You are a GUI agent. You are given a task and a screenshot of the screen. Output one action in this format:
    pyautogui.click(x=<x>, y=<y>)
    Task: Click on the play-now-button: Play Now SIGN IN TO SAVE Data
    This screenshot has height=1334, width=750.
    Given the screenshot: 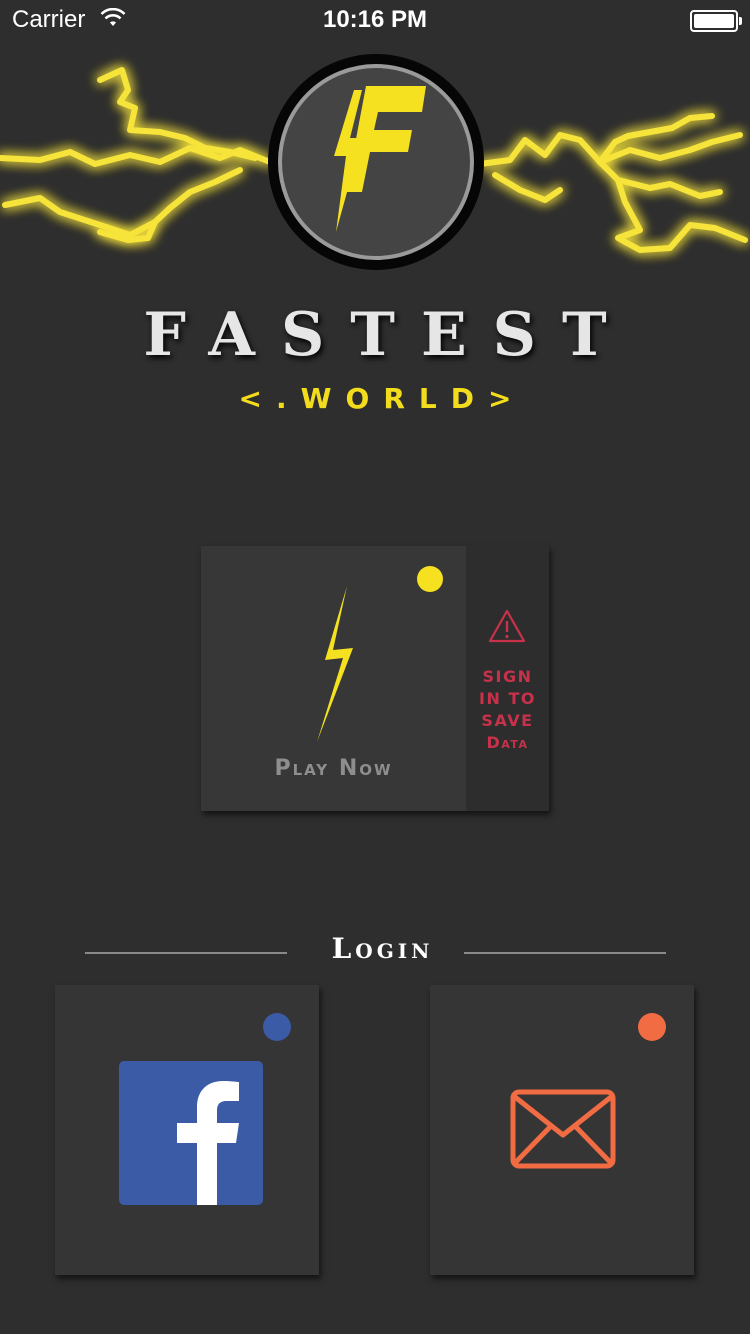 What is the action you would take?
    pyautogui.click(x=375, y=678)
    